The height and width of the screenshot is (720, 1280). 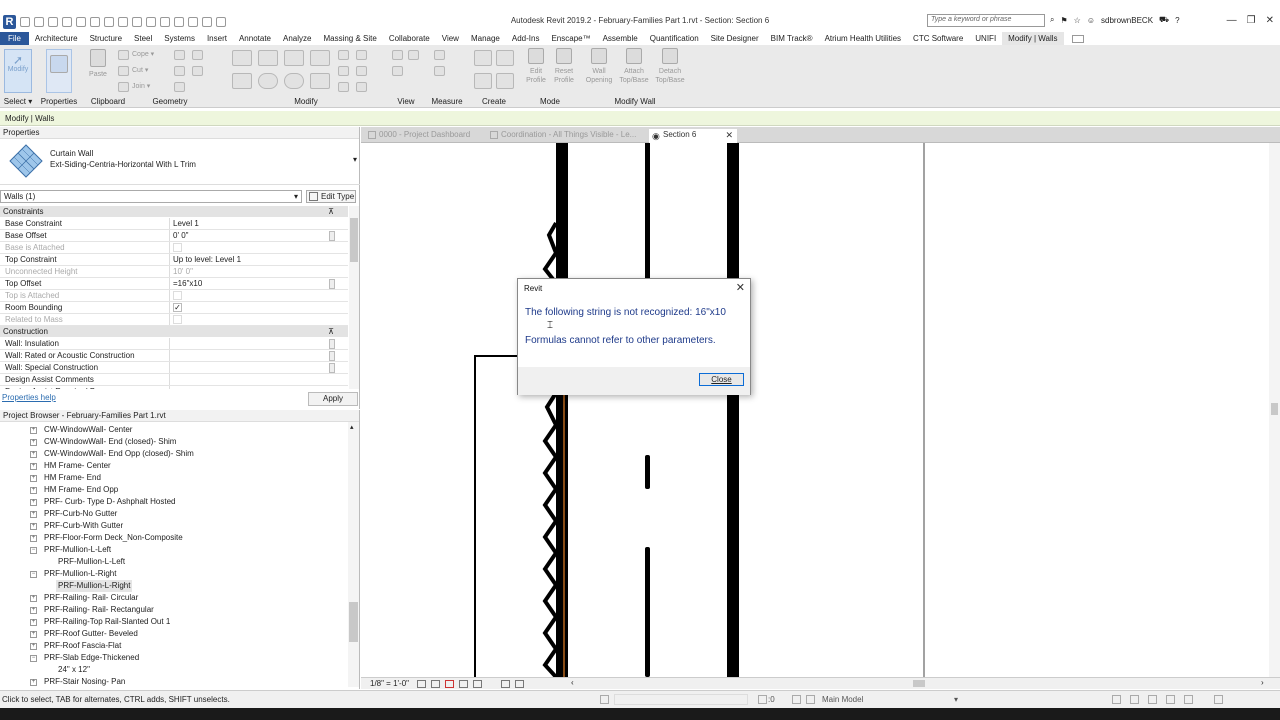 What do you see at coordinates (1063, 20) in the screenshot?
I see `subscription-icon: ⚑` at bounding box center [1063, 20].